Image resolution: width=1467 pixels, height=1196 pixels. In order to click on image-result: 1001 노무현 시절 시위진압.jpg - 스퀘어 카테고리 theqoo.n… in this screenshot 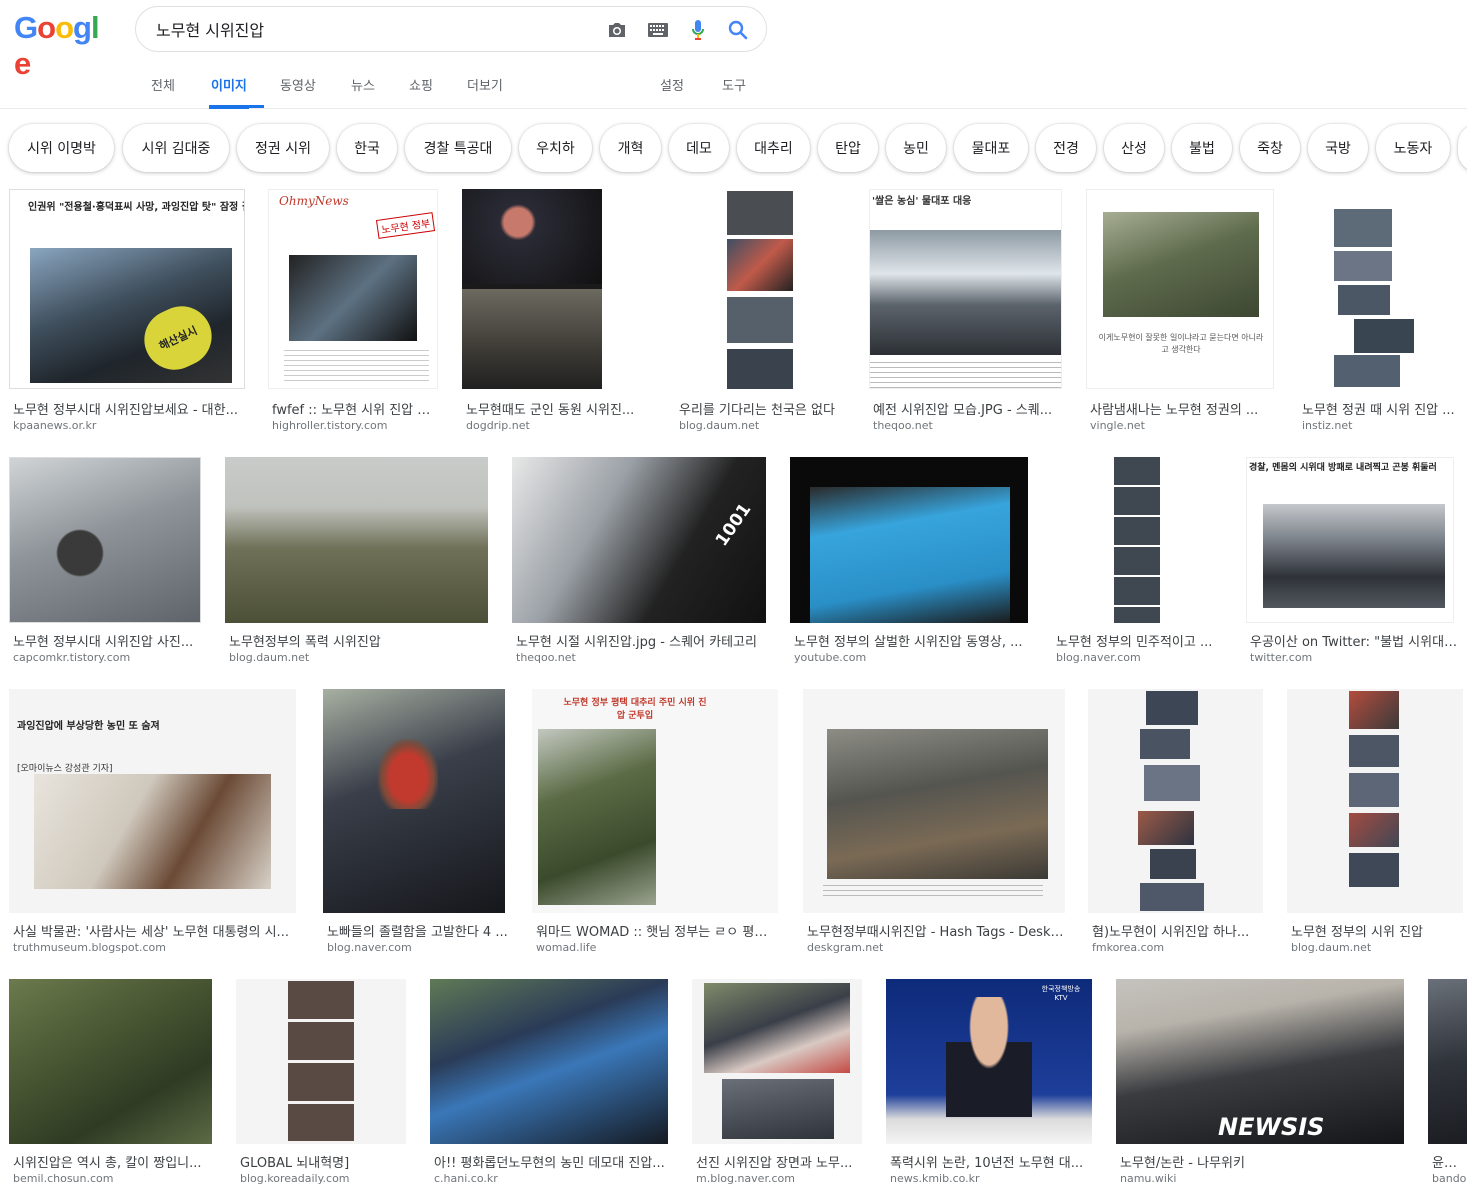, I will do `click(640, 562)`.